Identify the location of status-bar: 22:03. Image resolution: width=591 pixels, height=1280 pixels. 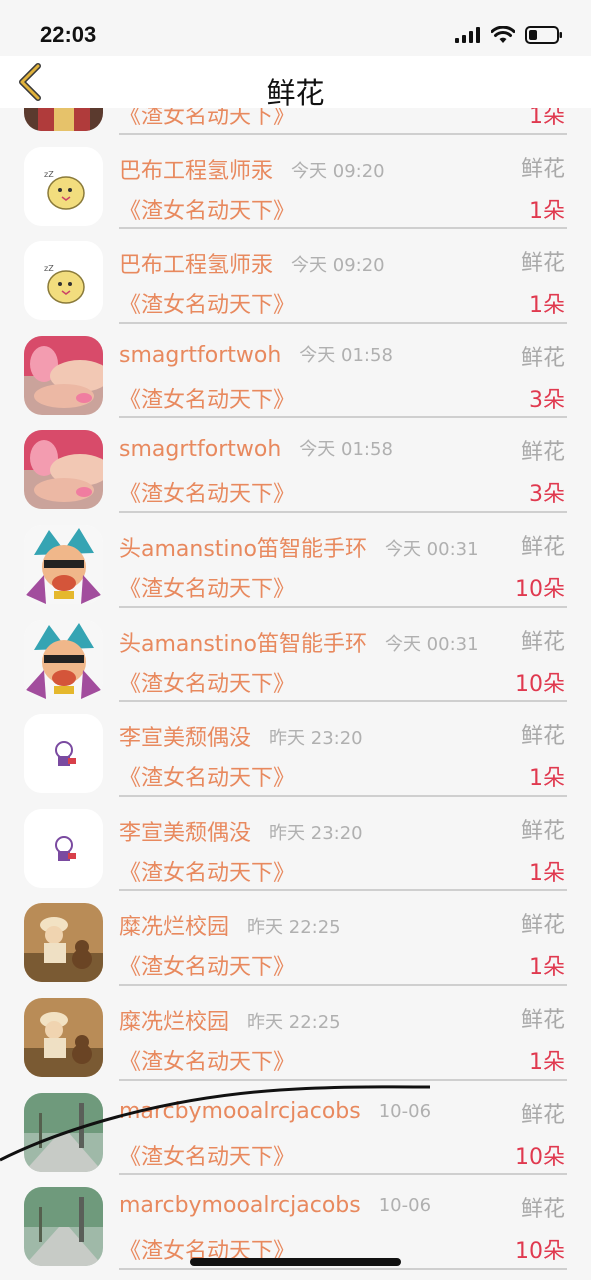
(295, 28).